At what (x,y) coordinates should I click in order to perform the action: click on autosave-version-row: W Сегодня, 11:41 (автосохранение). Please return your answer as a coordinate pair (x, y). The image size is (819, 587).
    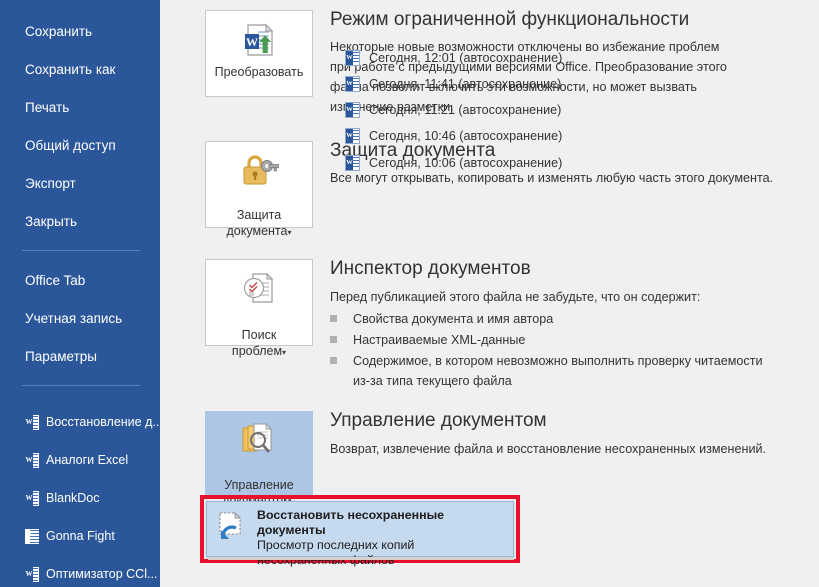
    Looking at the image, I should click on (453, 84).